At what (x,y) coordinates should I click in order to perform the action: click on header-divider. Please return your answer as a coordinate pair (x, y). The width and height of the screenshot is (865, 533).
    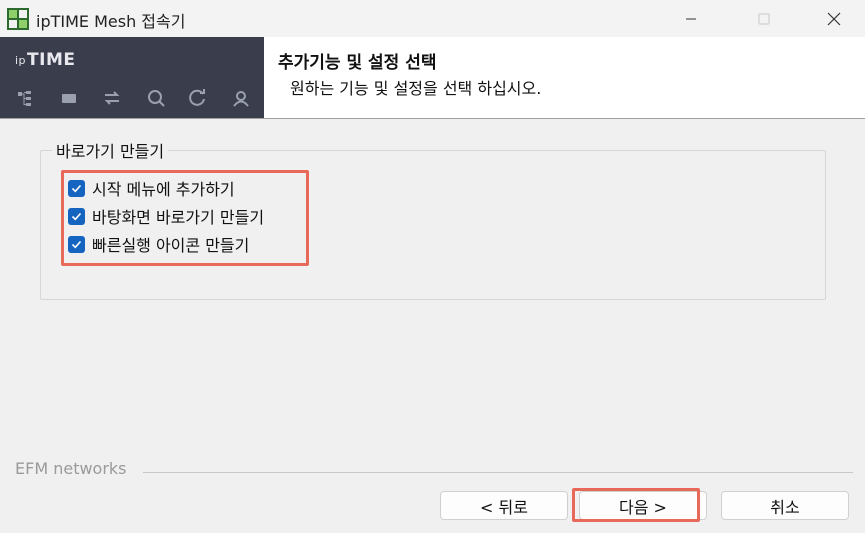
    Looking at the image, I should click on (432, 118).